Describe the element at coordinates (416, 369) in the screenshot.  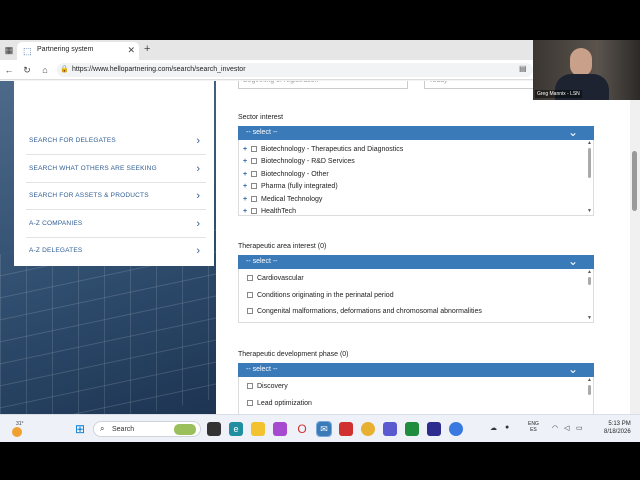
I see `development-phase-select-bar: -- select -- ⌄` at that location.